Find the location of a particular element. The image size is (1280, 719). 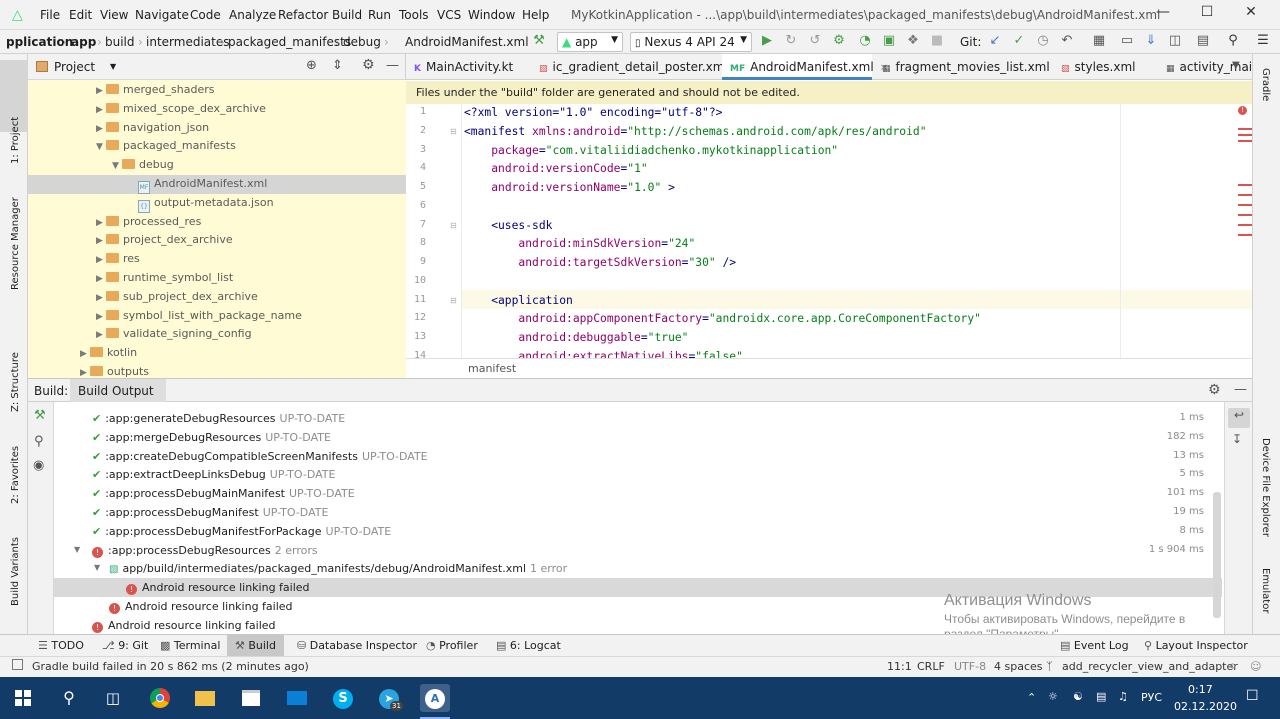

menu-item-edit: Edit is located at coordinates (80, 15).